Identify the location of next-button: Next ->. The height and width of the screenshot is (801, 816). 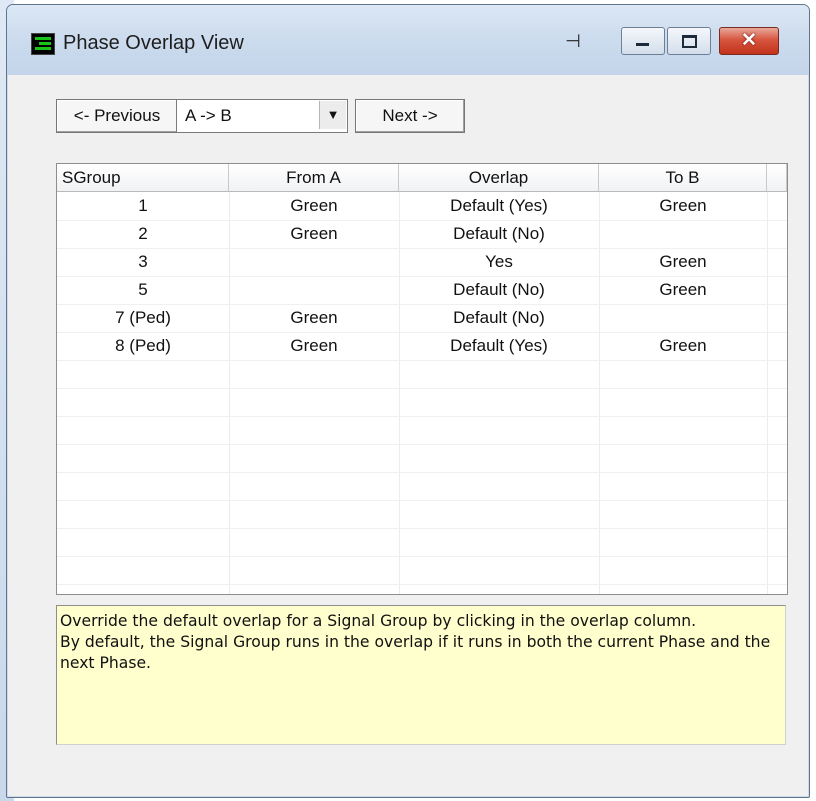
(410, 116).